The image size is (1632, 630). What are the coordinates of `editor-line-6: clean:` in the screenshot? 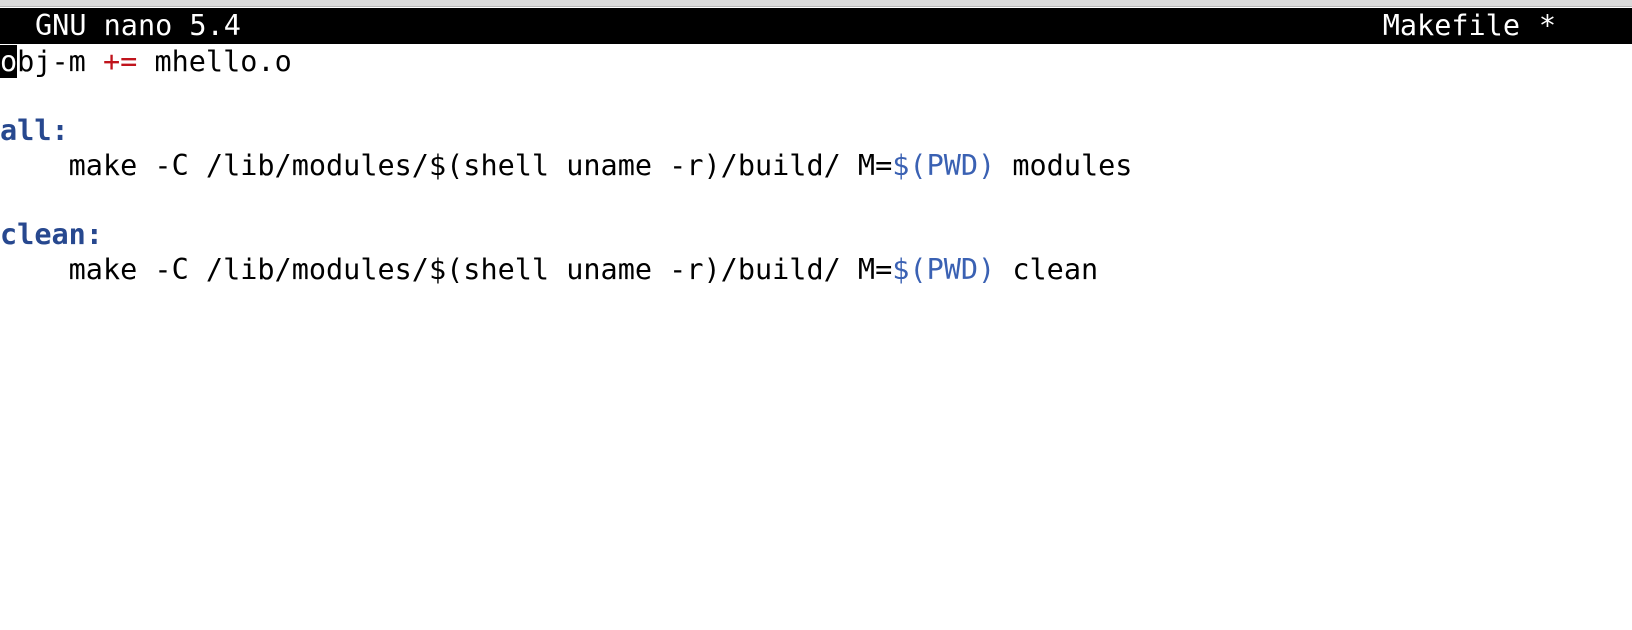 It's located at (51, 235).